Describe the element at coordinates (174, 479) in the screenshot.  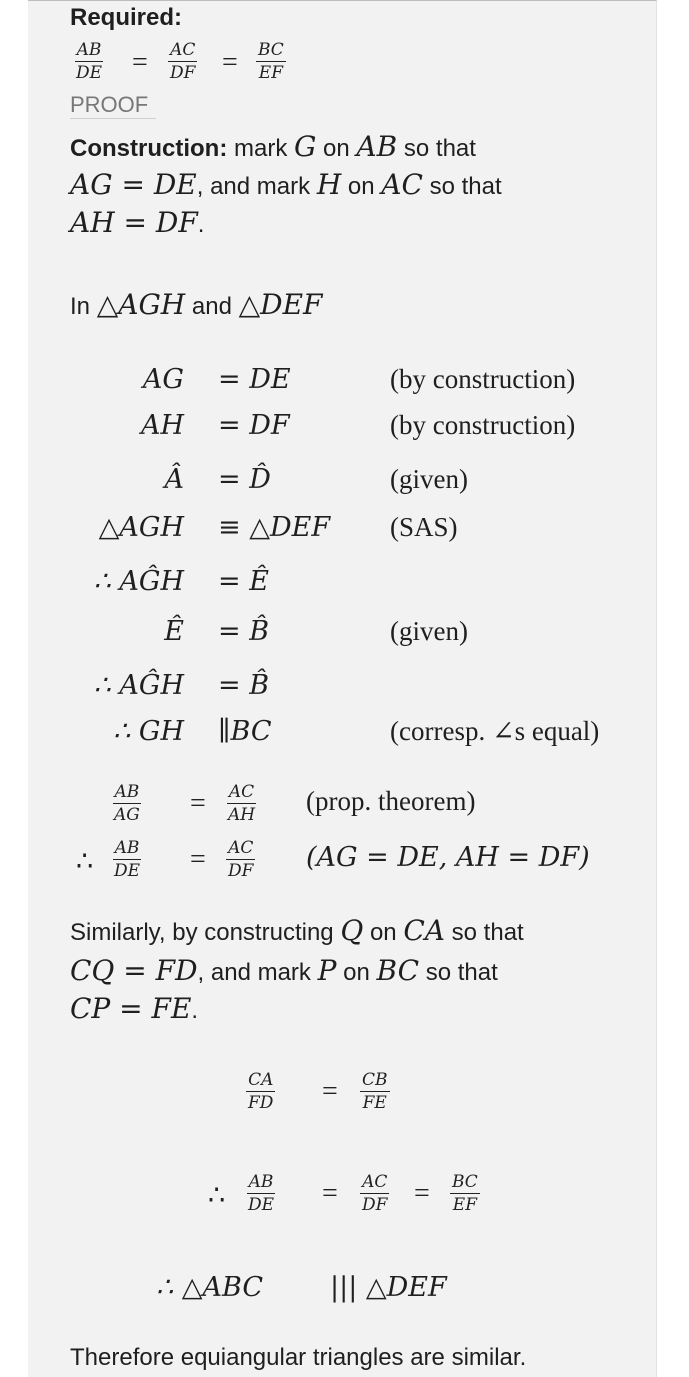
I see `proof-step-lhs: Â` at that location.